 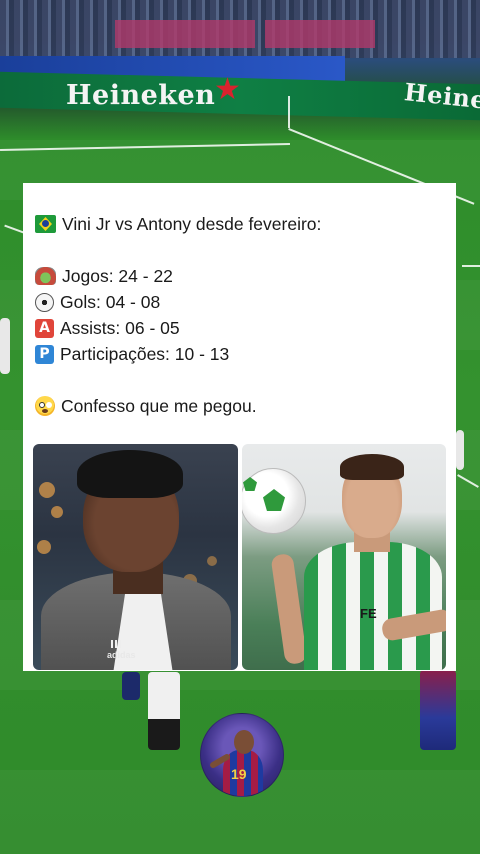 I want to click on arm, so click(x=289, y=609).